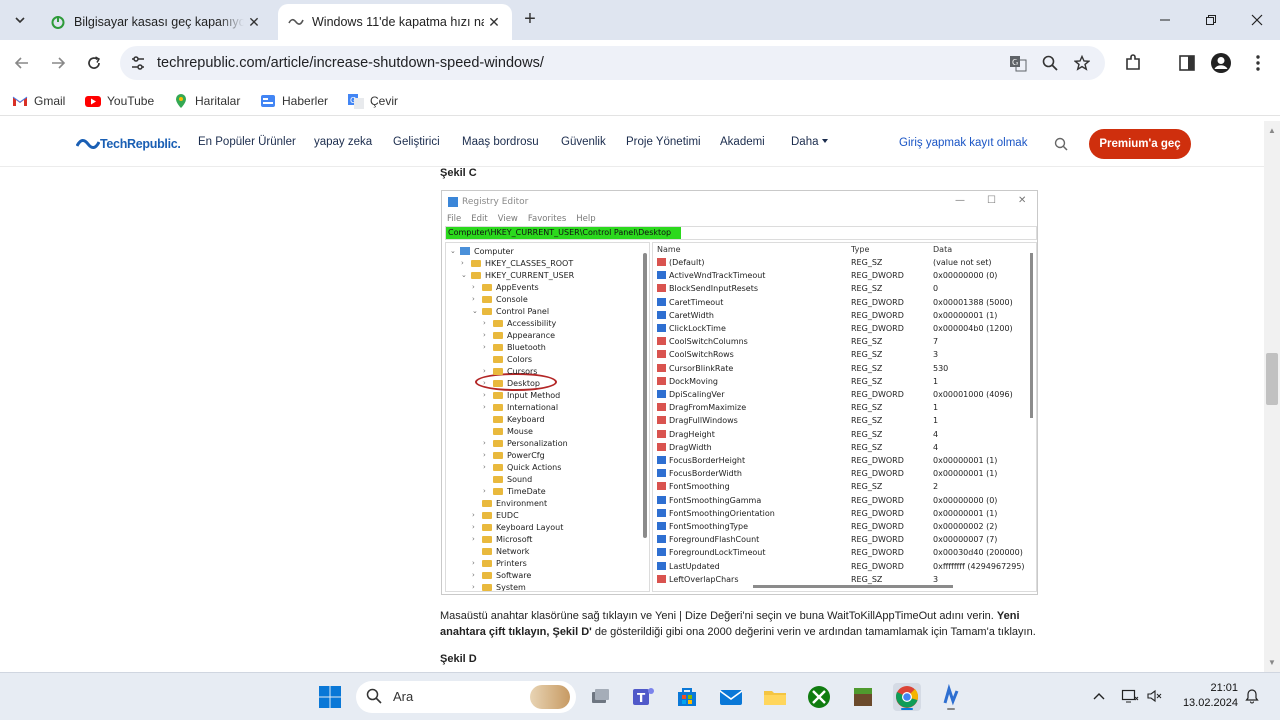  I want to click on file-explorer-icon, so click(775, 697).